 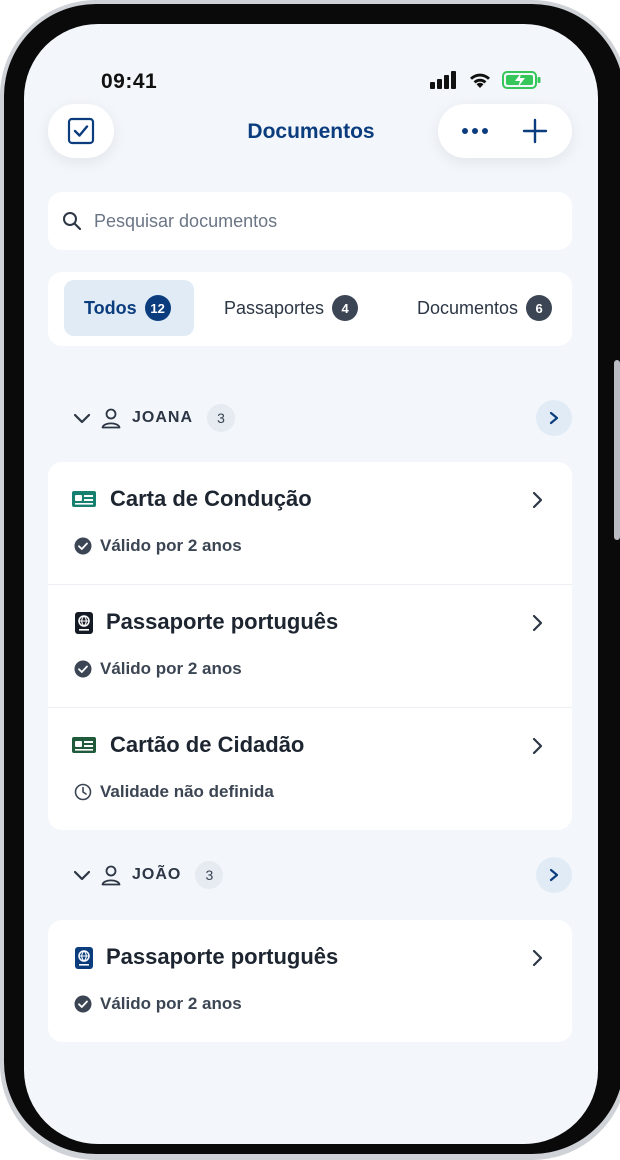 I want to click on group-name: JOANA, so click(x=163, y=417).